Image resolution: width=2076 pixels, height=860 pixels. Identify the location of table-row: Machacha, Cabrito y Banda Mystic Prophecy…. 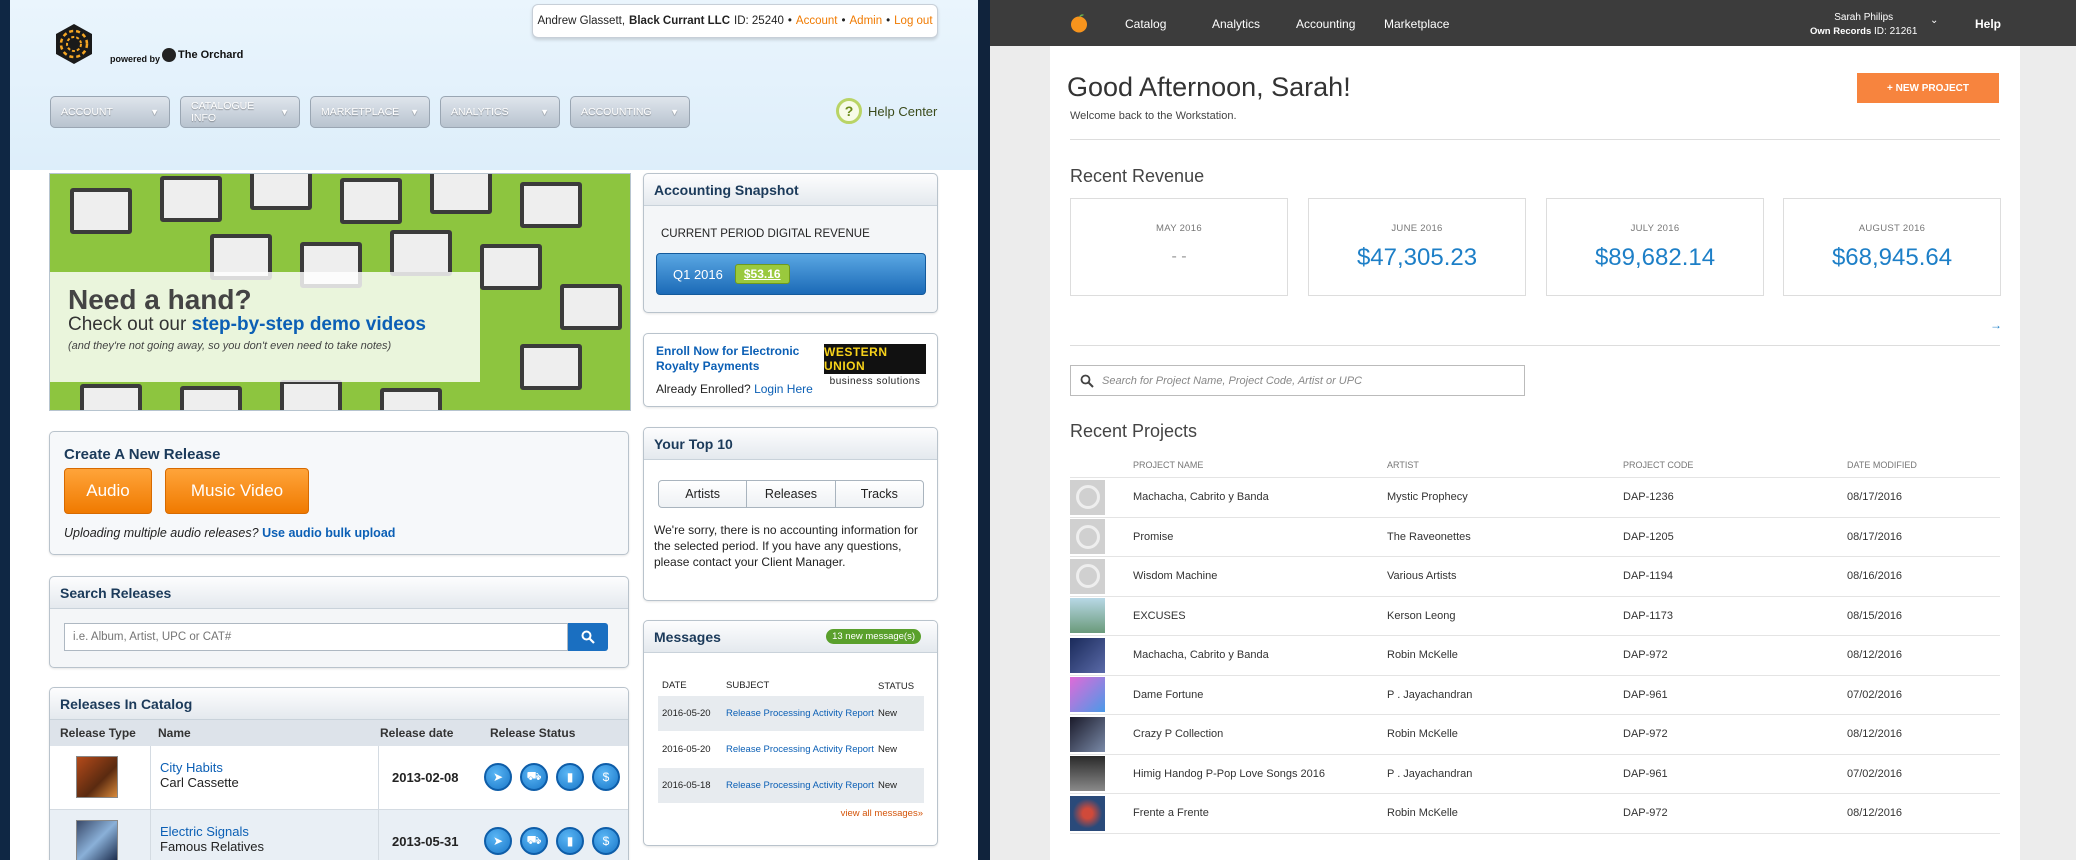
(1535, 498).